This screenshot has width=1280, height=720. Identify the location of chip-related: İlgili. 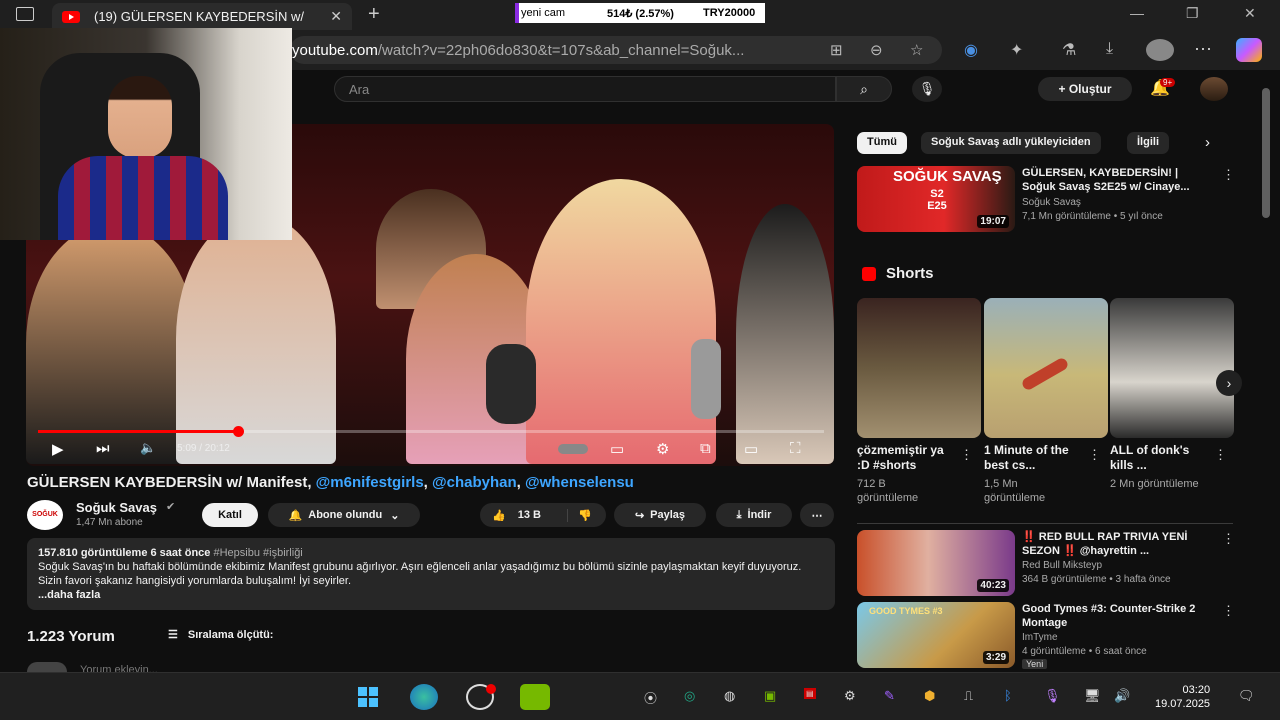
(1148, 143).